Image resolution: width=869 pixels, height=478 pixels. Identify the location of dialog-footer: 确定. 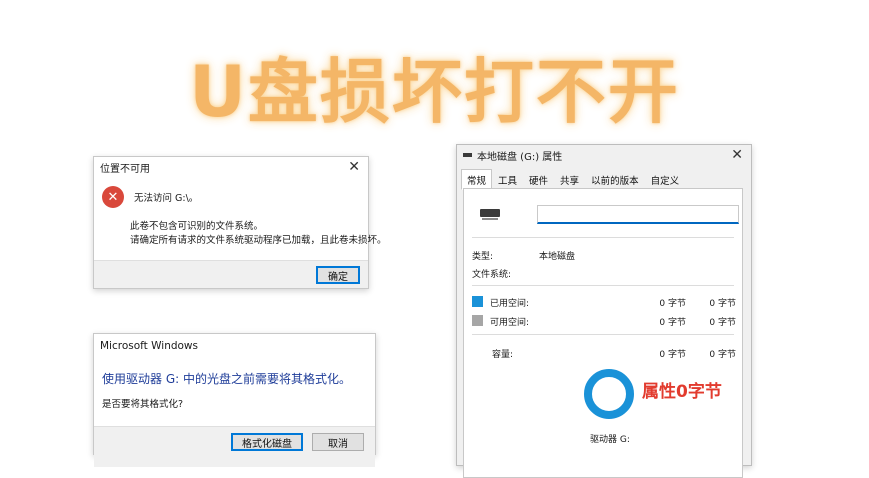
(231, 274).